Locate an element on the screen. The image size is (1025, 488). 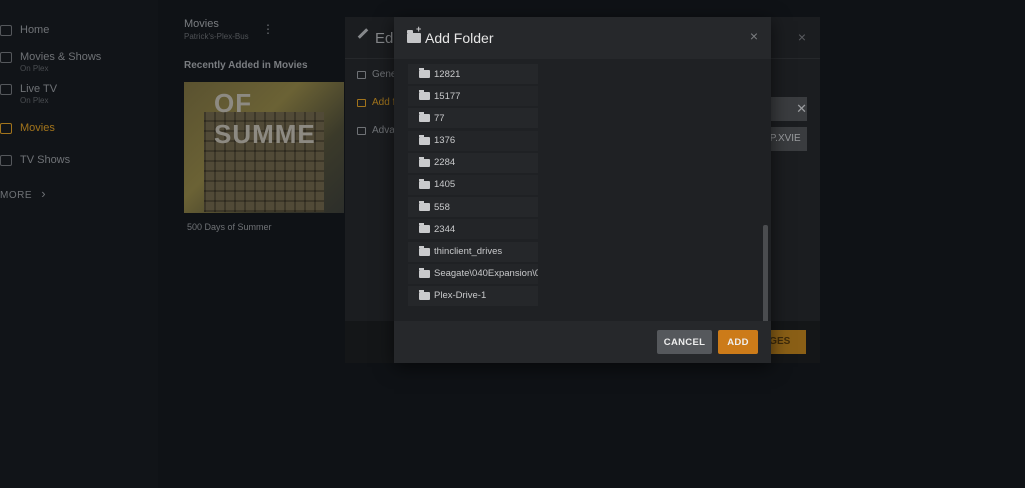
folder-name: 1405 is located at coordinates (445, 185).